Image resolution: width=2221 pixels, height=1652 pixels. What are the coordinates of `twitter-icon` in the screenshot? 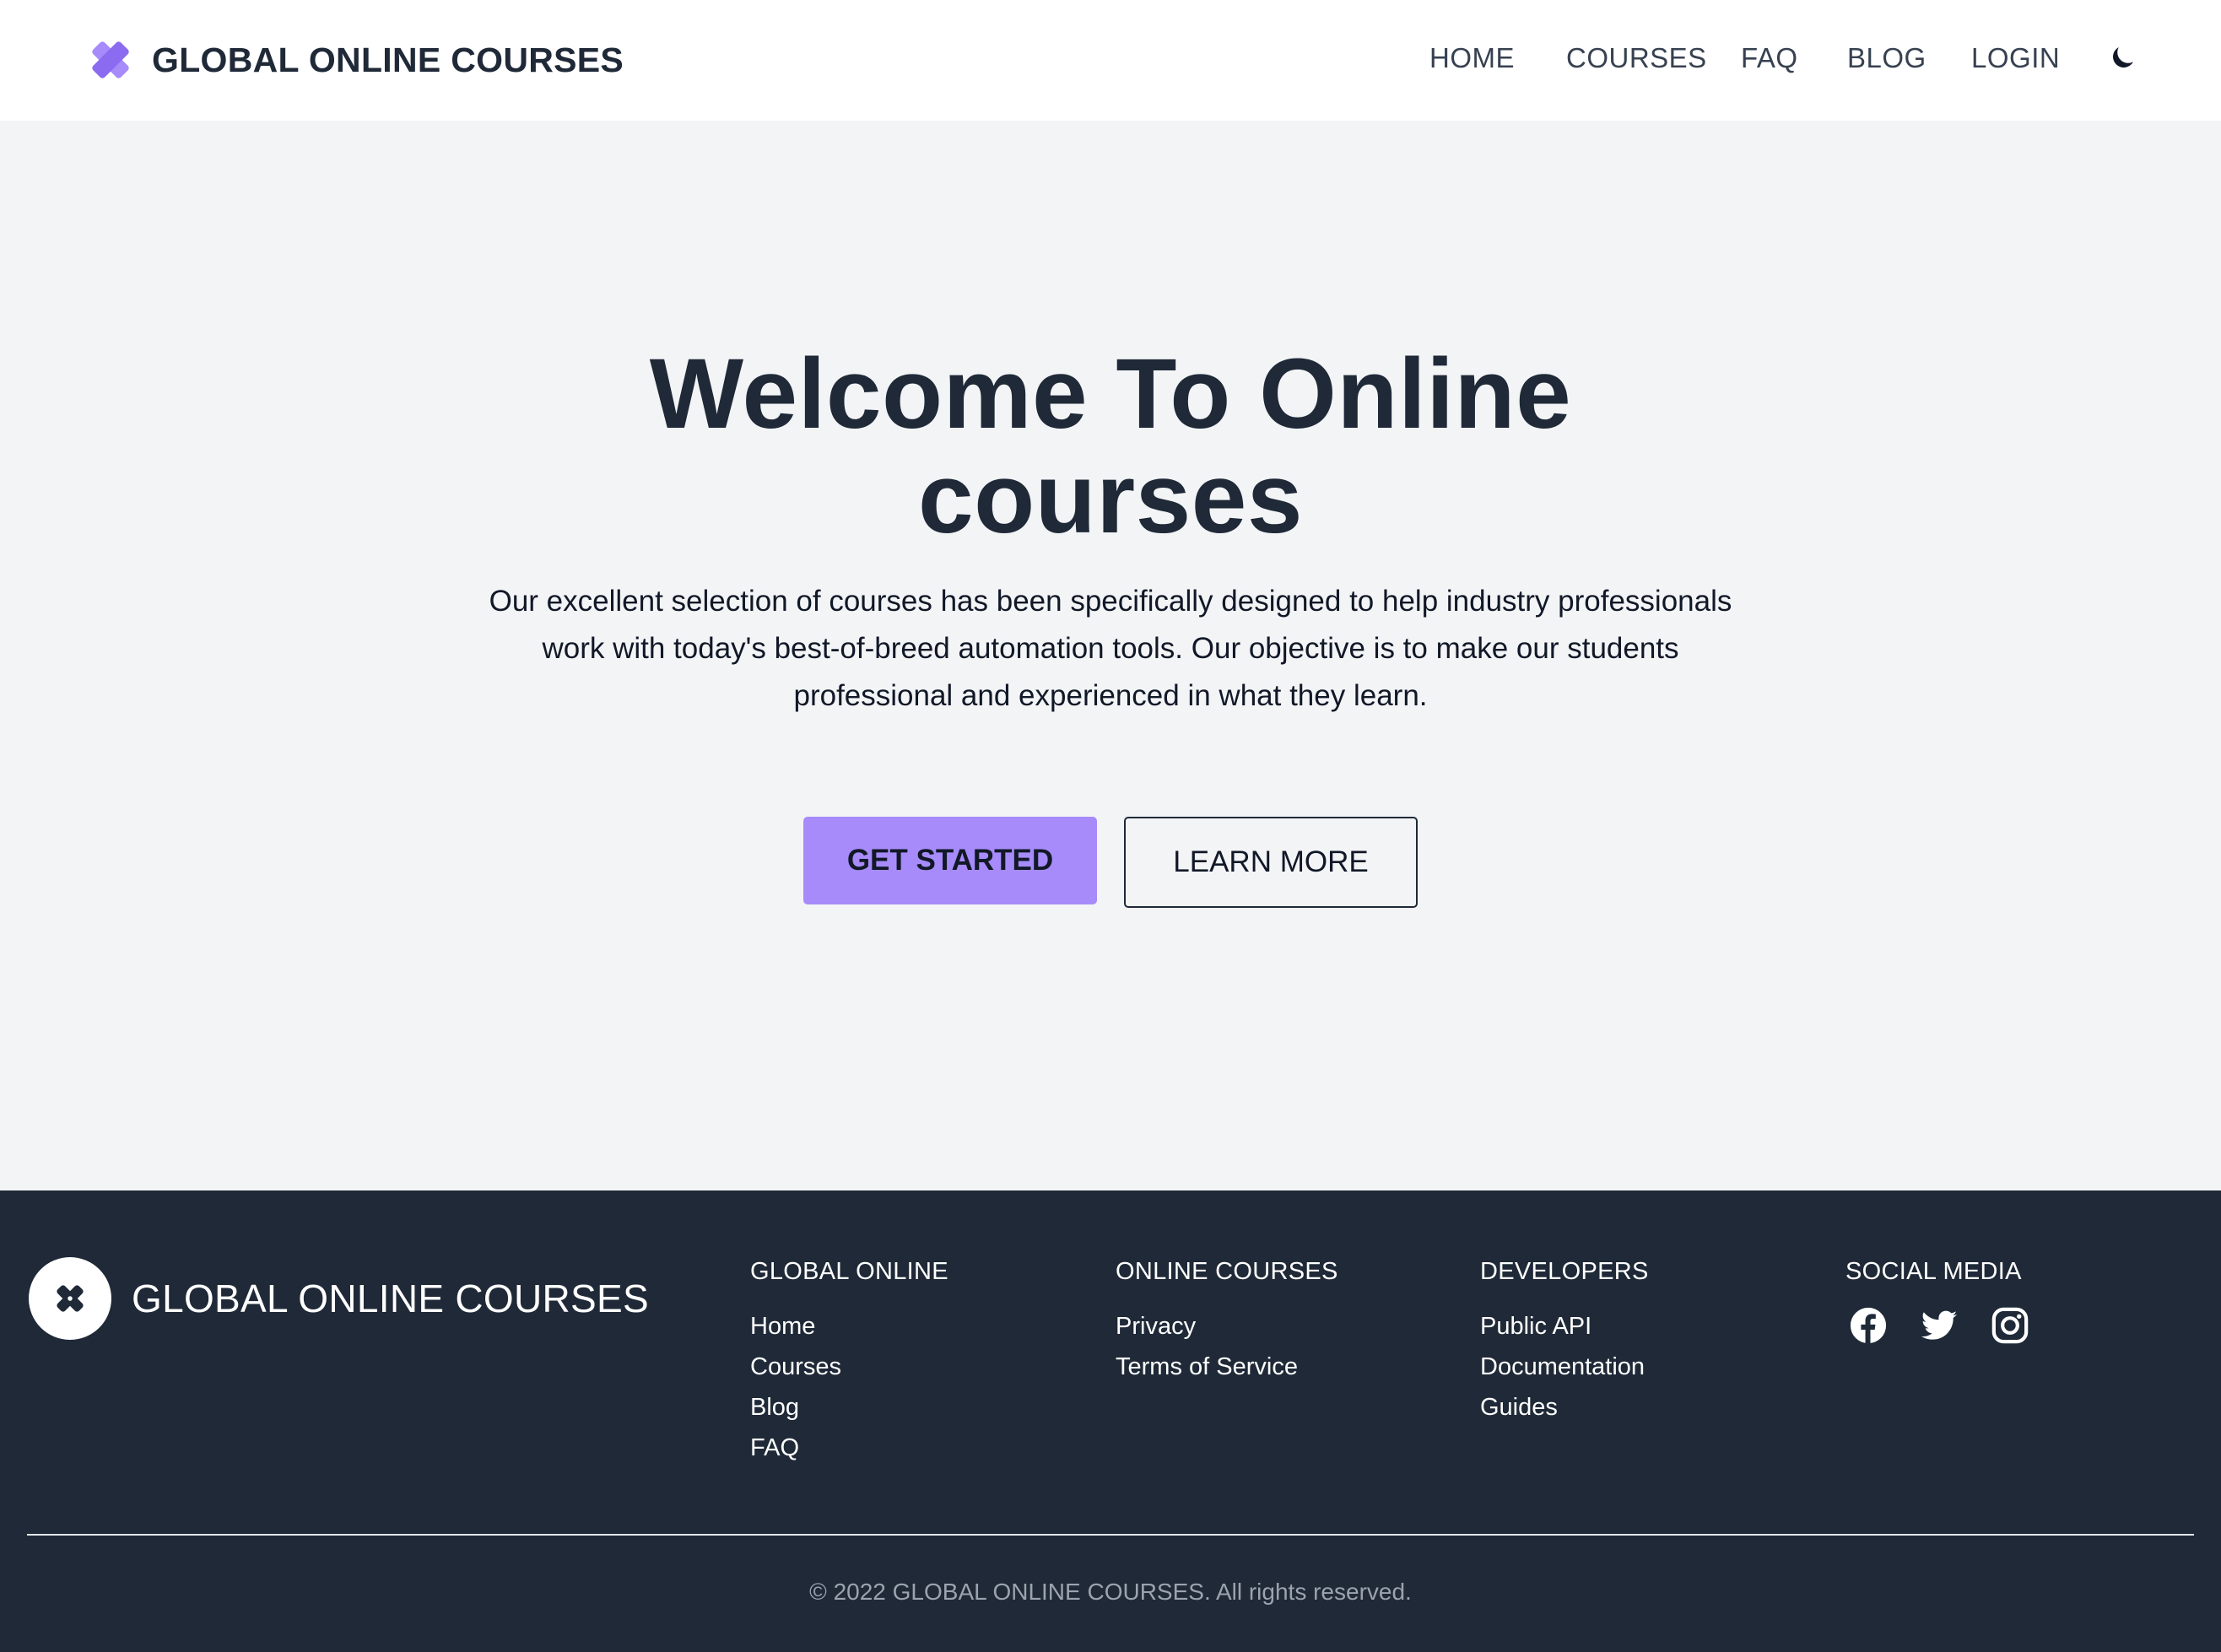 It's located at (1939, 1325).